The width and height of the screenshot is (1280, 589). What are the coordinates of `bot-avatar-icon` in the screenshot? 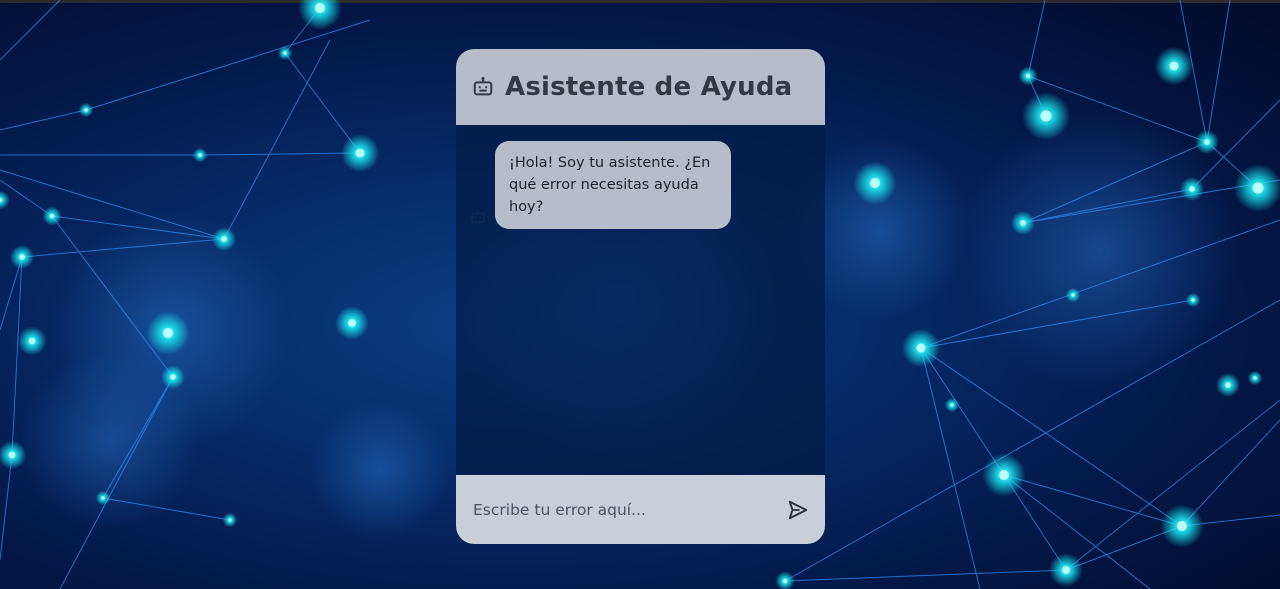 It's located at (478, 217).